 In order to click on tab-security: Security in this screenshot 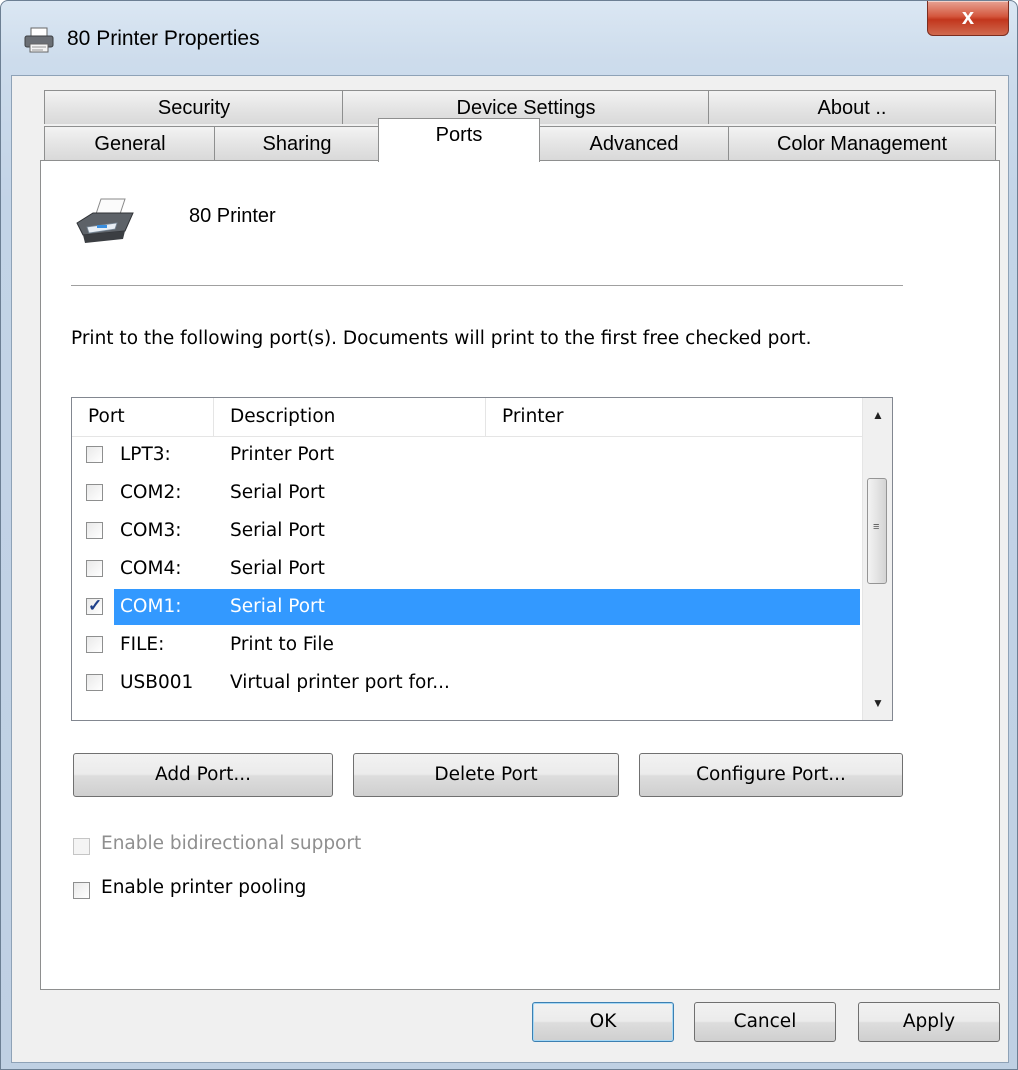, I will do `click(194, 107)`.